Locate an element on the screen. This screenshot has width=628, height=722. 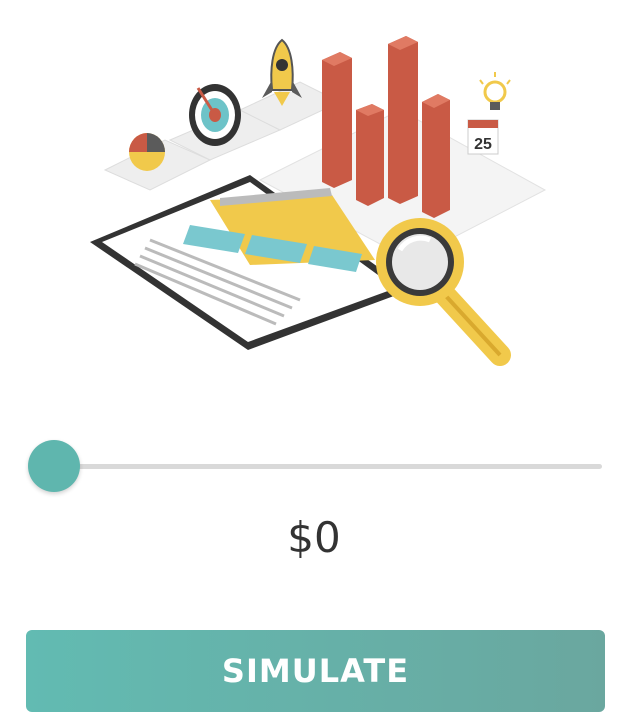
magnifier-icon is located at coordinates (443, 292).